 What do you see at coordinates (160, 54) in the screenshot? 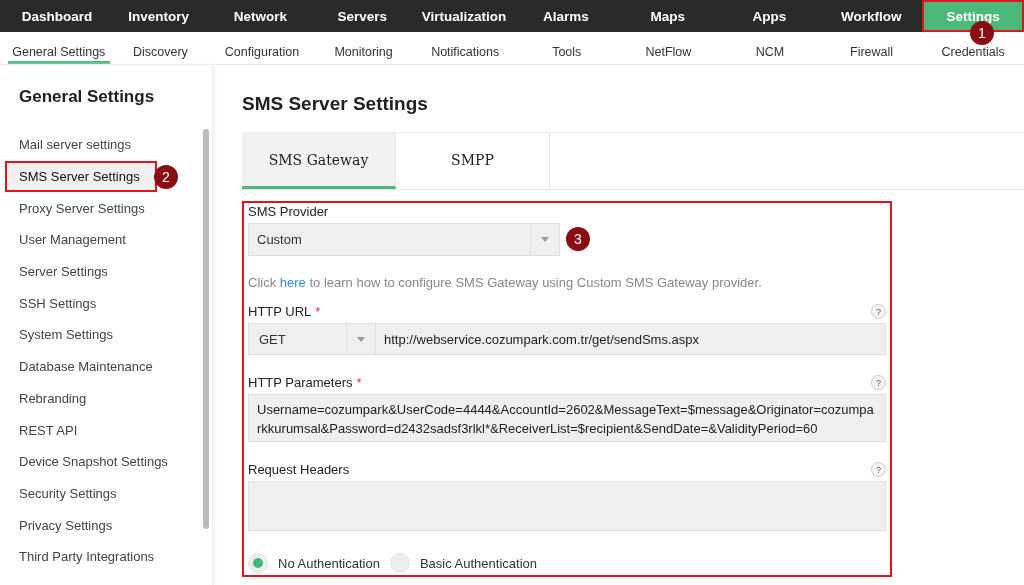
I see `sub-nav-tab: Discovery` at bounding box center [160, 54].